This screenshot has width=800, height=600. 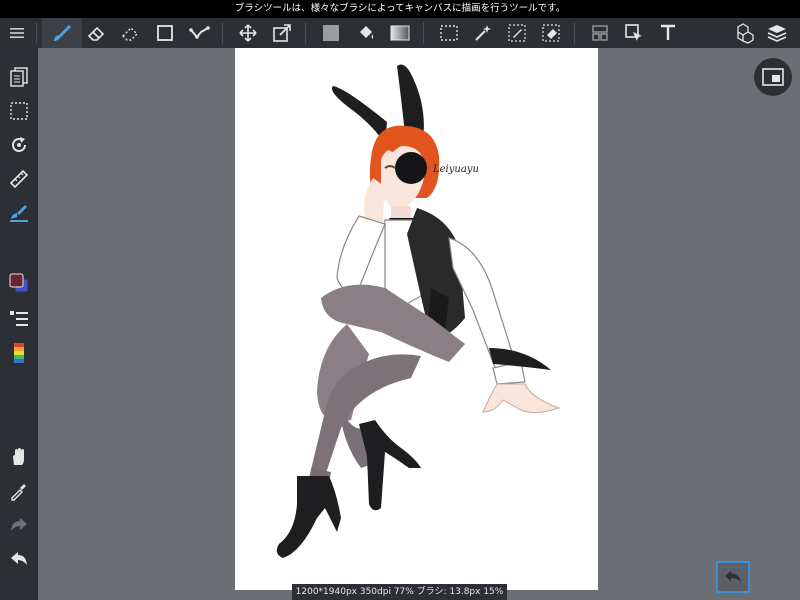 I want to click on eyedropper-icon, so click(x=18, y=492).